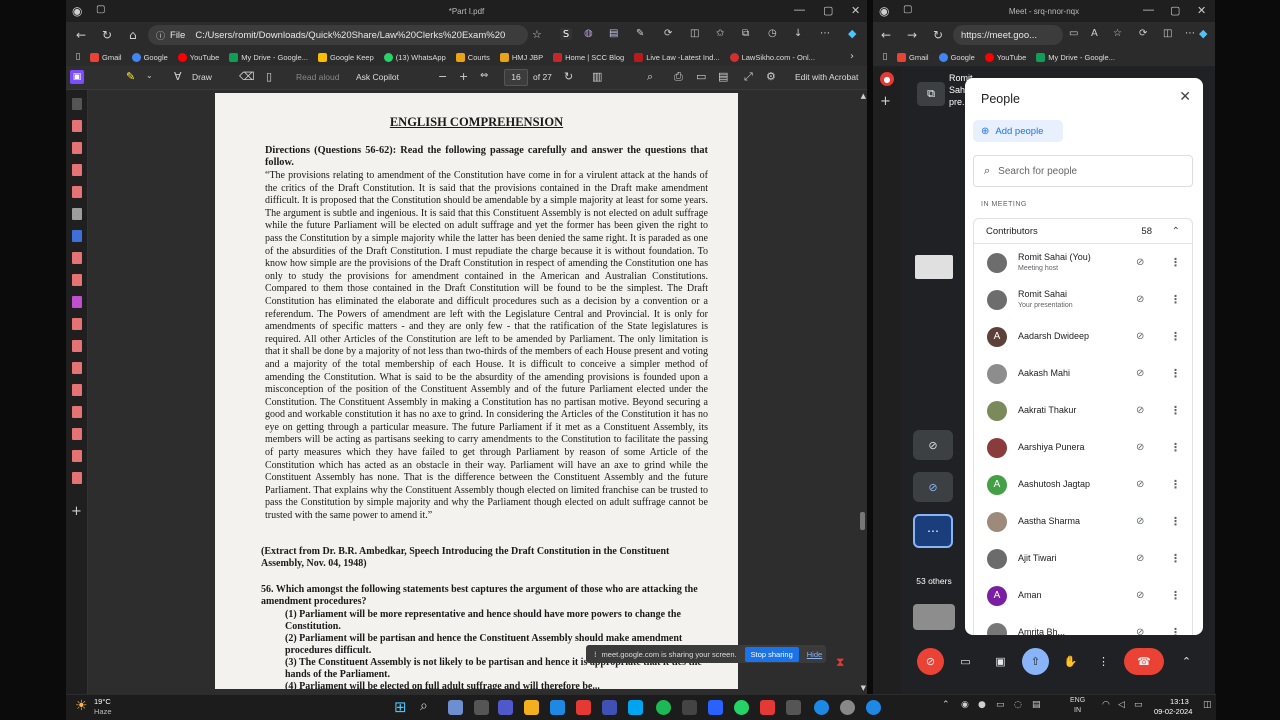 Image resolution: width=1280 pixels, height=720 pixels. What do you see at coordinates (1083, 231) in the screenshot?
I see `contributors-header: Contributors 58 ⌃` at bounding box center [1083, 231].